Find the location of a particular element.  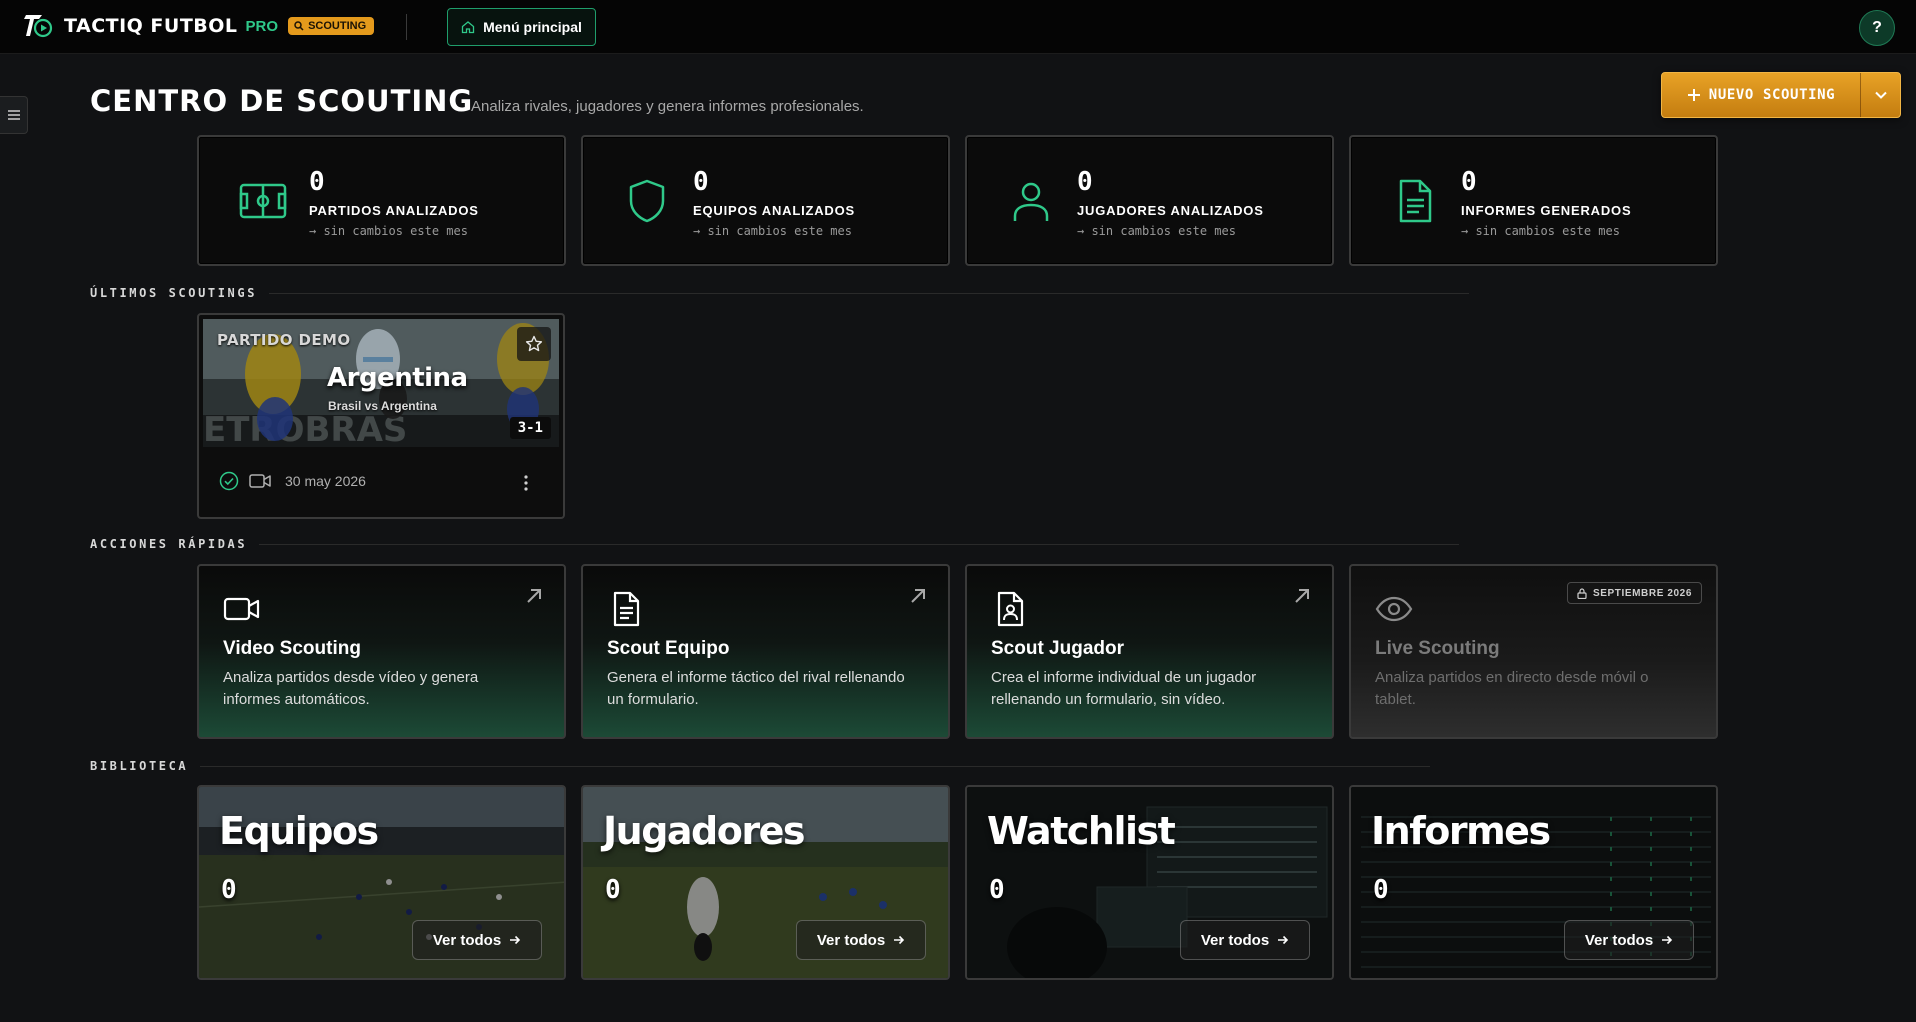

library-teams: Equipos 0 Ver todos is located at coordinates (381, 882).